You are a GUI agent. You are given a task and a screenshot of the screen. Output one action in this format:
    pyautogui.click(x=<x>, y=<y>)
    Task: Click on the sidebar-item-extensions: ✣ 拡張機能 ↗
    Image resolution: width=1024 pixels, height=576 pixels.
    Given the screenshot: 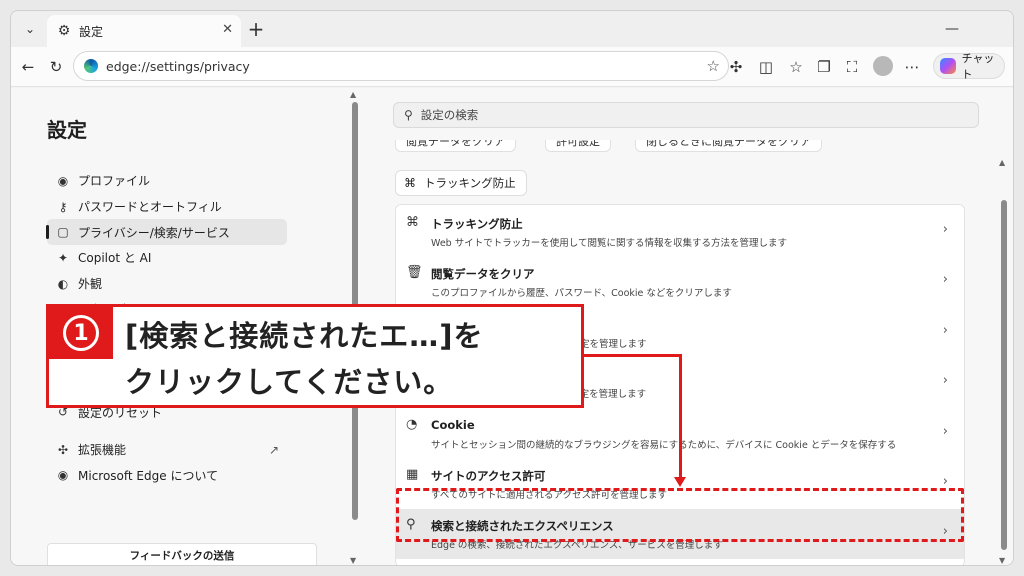 What is the action you would take?
    pyautogui.click(x=167, y=450)
    